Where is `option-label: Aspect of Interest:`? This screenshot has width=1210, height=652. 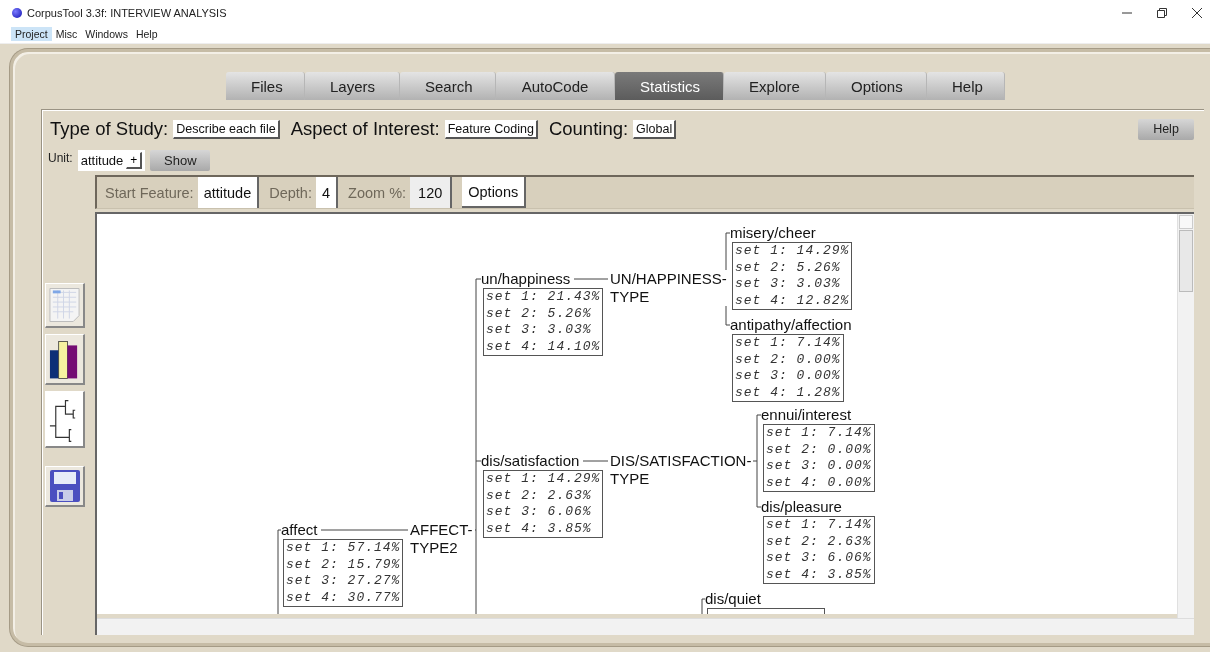 option-label: Aspect of Interest: is located at coordinates (365, 129).